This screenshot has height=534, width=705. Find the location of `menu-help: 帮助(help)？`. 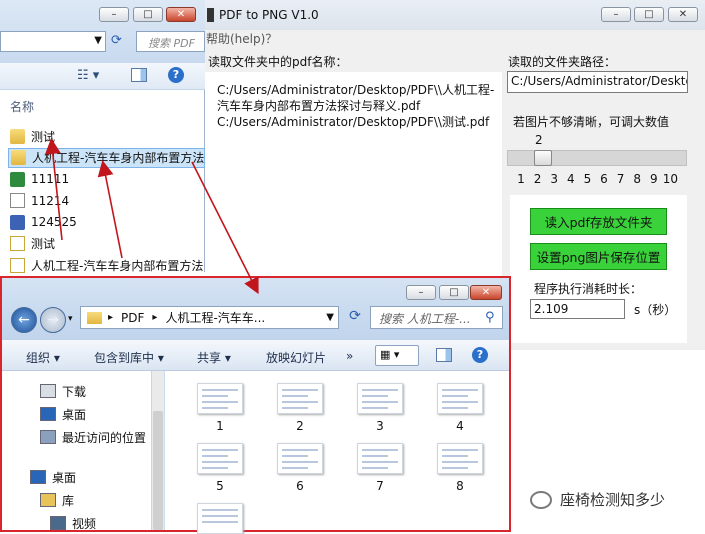

menu-help: 帮助(help)？ is located at coordinates (241, 38).